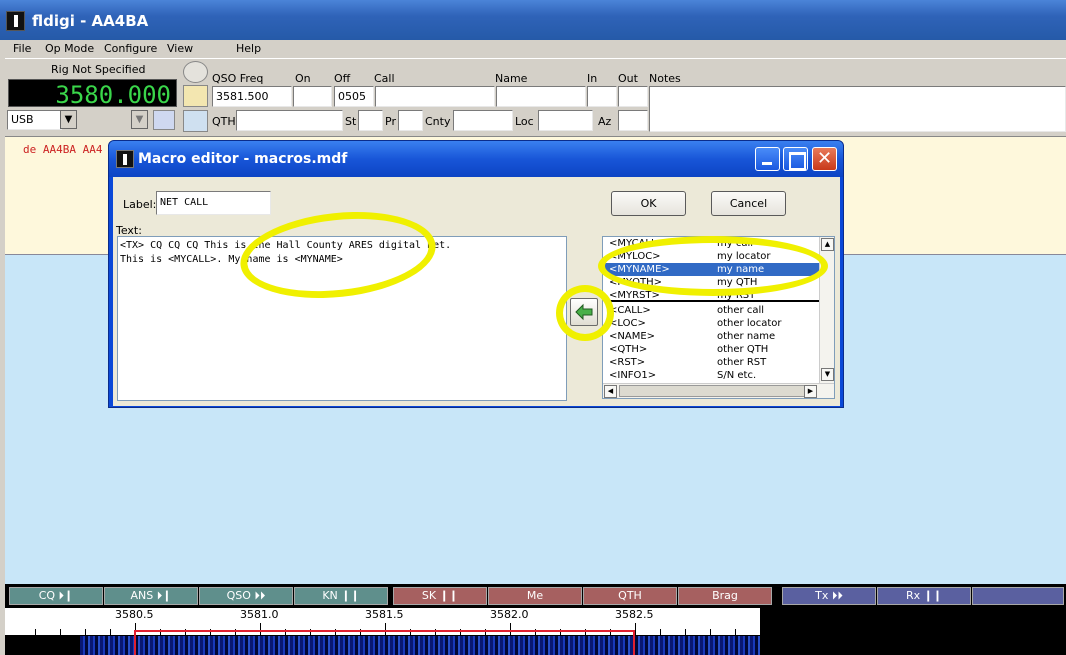  What do you see at coordinates (438, 121) in the screenshot?
I see `county-label: Cnty` at bounding box center [438, 121].